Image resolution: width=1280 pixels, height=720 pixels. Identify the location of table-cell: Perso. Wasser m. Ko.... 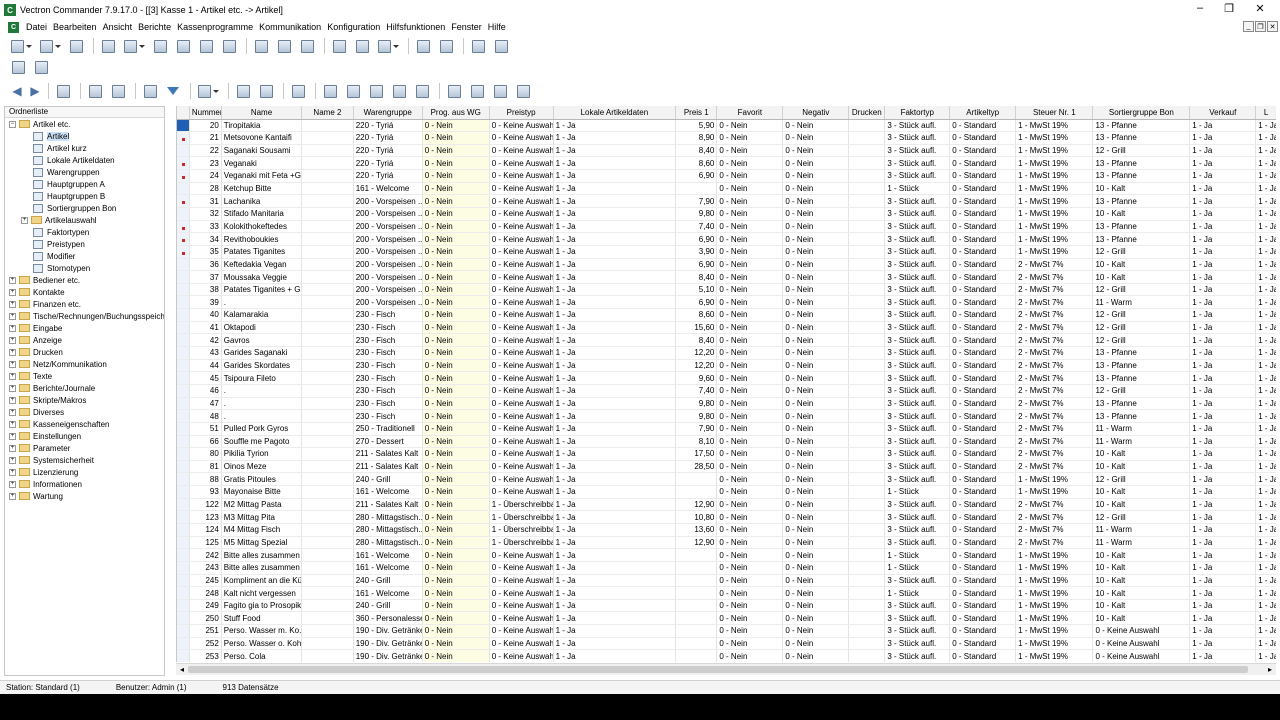
(262, 631).